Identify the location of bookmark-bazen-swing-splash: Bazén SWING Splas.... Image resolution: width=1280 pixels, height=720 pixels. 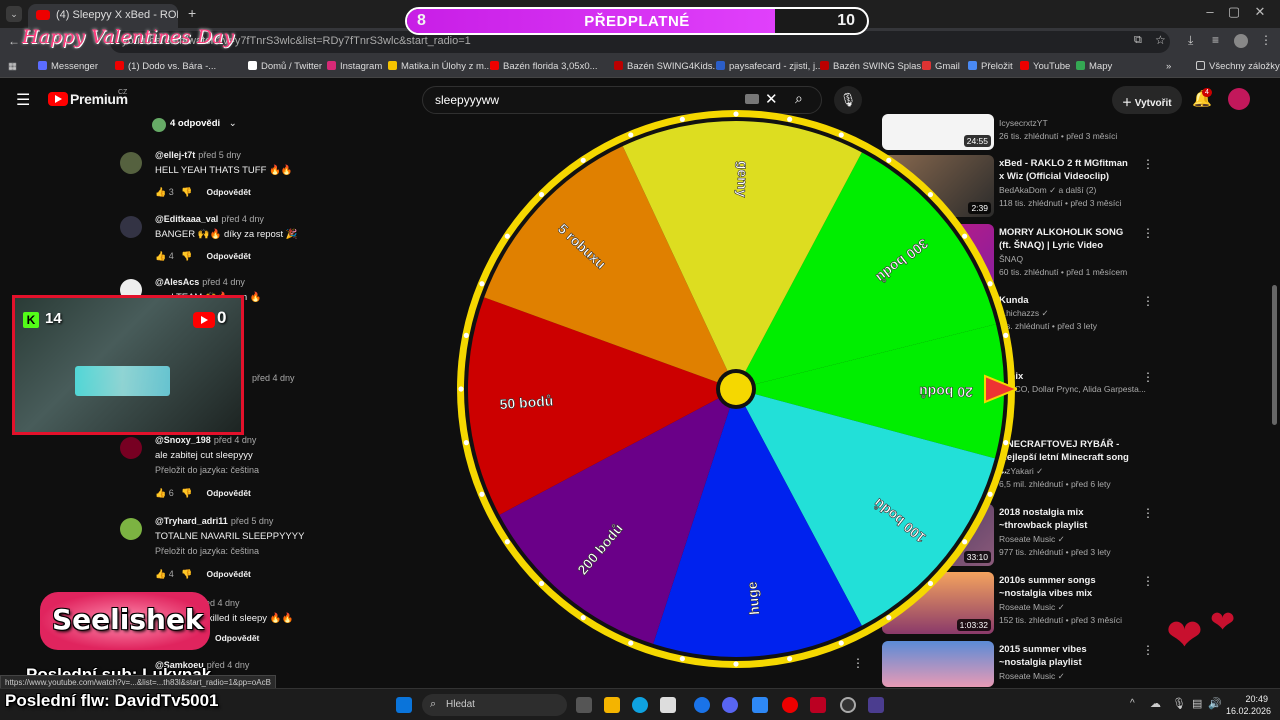
(874, 66).